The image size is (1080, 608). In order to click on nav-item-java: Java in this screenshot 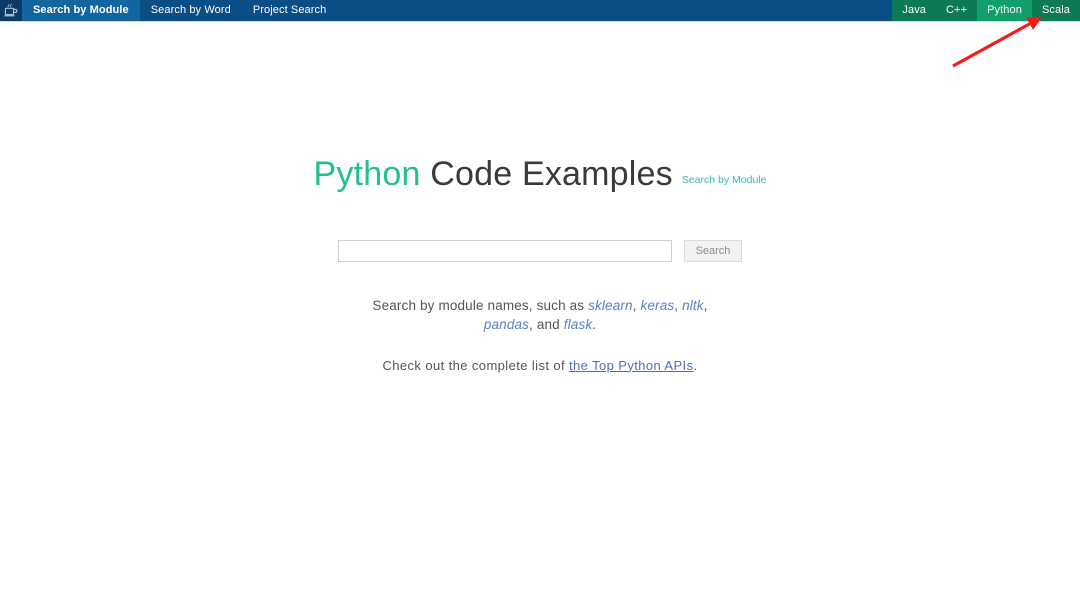, I will do `click(914, 10)`.